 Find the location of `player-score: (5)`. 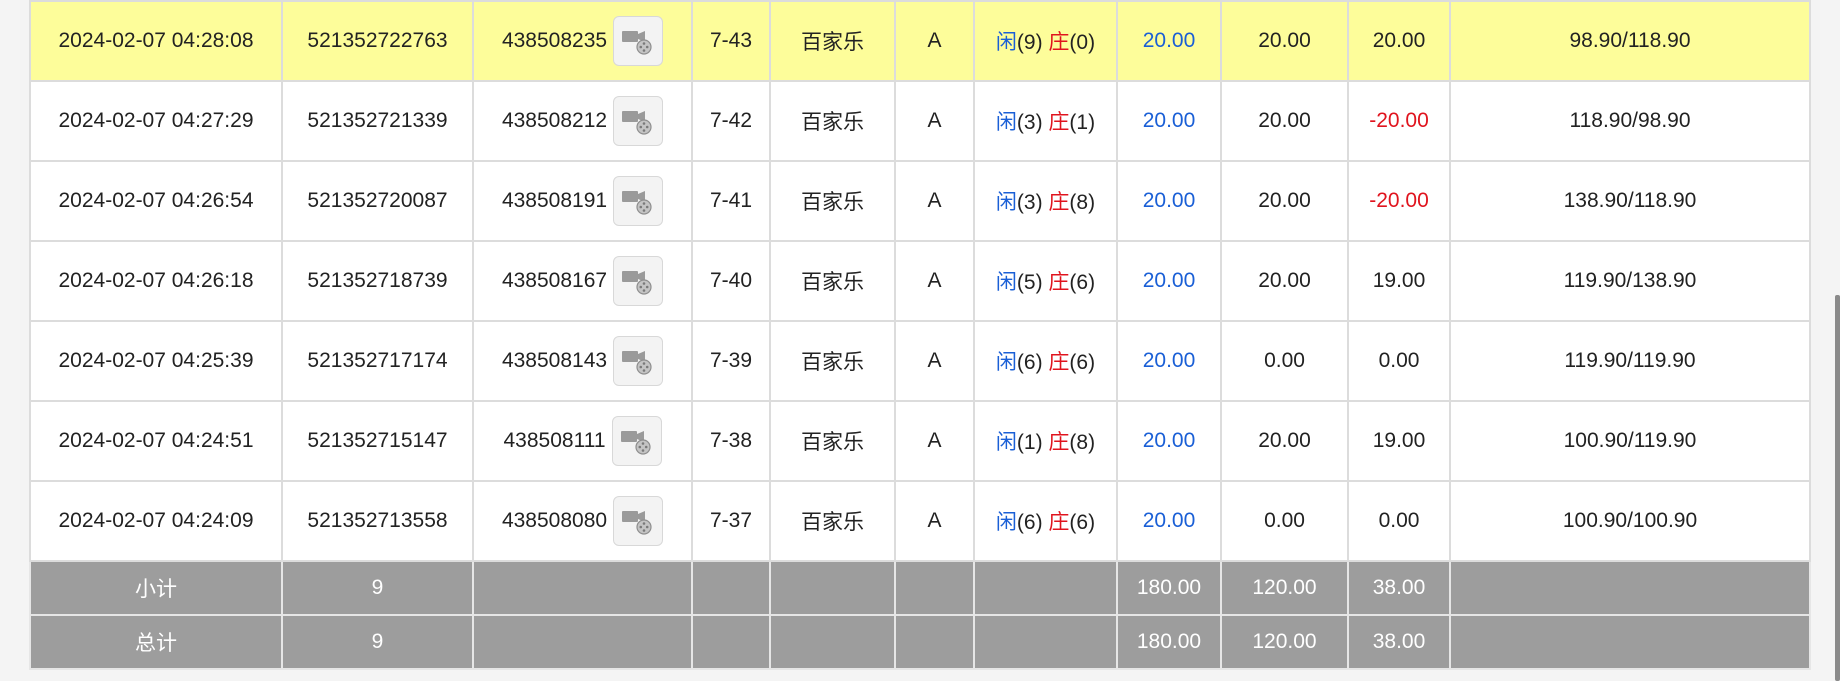

player-score: (5) is located at coordinates (1029, 282).